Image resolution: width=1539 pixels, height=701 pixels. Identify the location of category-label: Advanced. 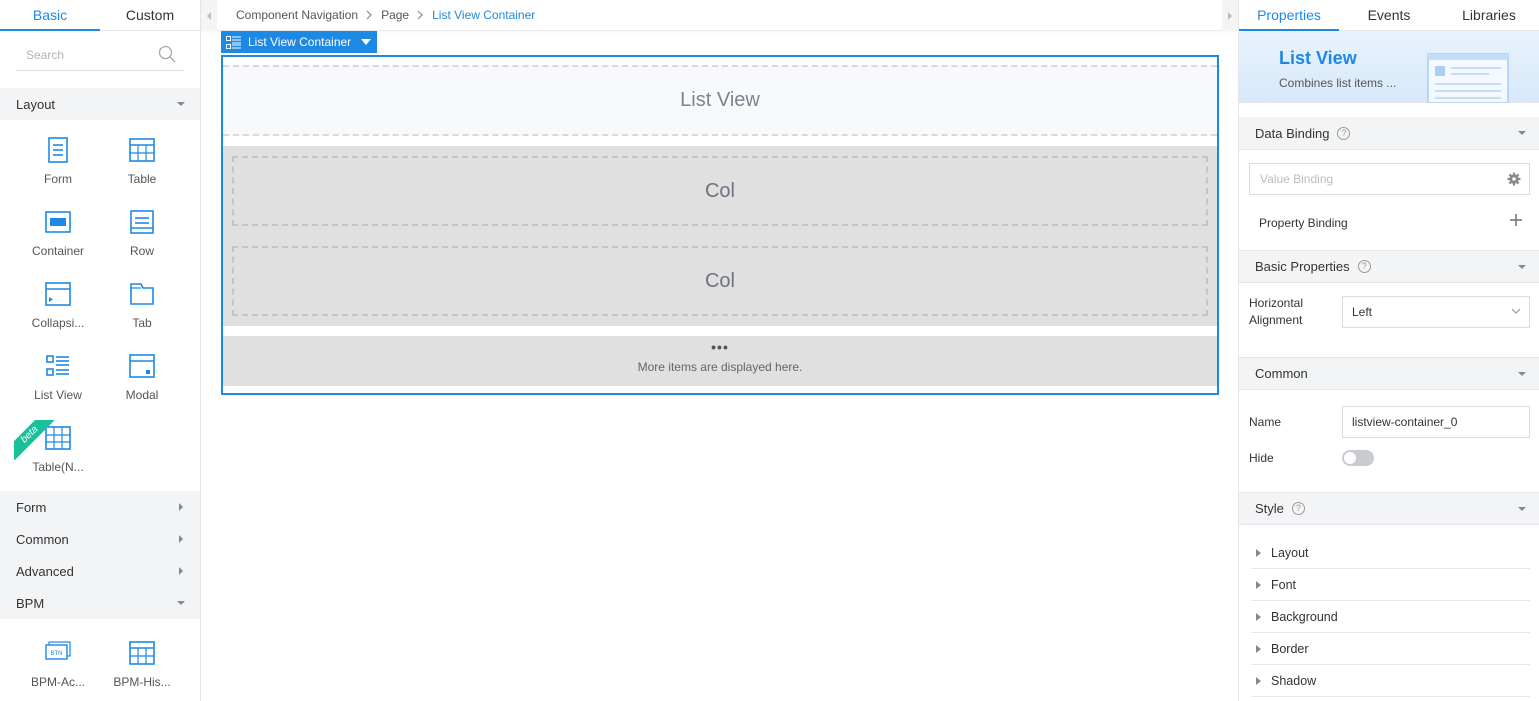
(45, 571).